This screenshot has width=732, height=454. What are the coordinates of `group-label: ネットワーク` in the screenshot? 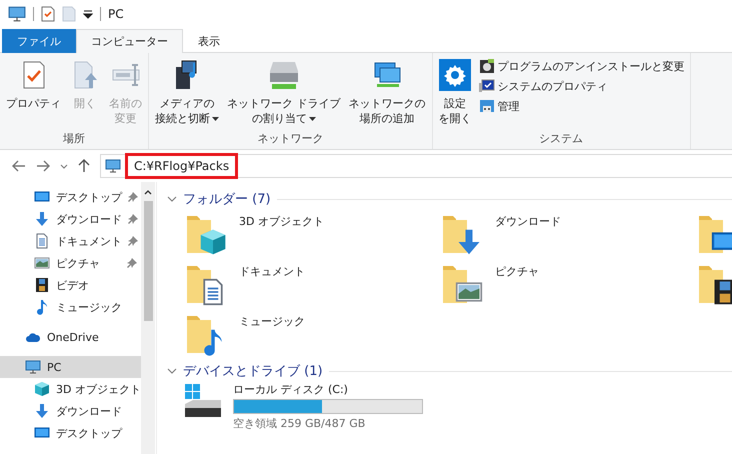 It's located at (290, 139).